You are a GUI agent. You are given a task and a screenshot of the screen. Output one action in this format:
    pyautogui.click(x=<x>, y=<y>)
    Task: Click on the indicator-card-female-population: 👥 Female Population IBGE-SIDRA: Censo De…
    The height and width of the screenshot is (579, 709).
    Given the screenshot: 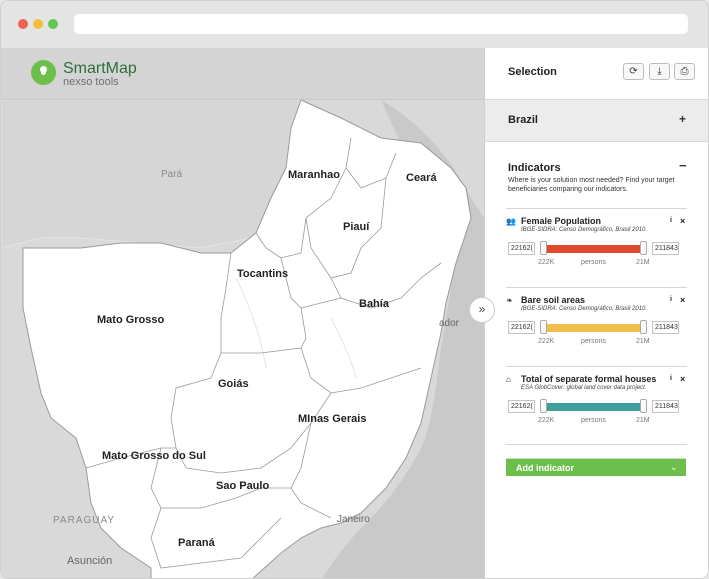 What is the action you would take?
    pyautogui.click(x=596, y=247)
    